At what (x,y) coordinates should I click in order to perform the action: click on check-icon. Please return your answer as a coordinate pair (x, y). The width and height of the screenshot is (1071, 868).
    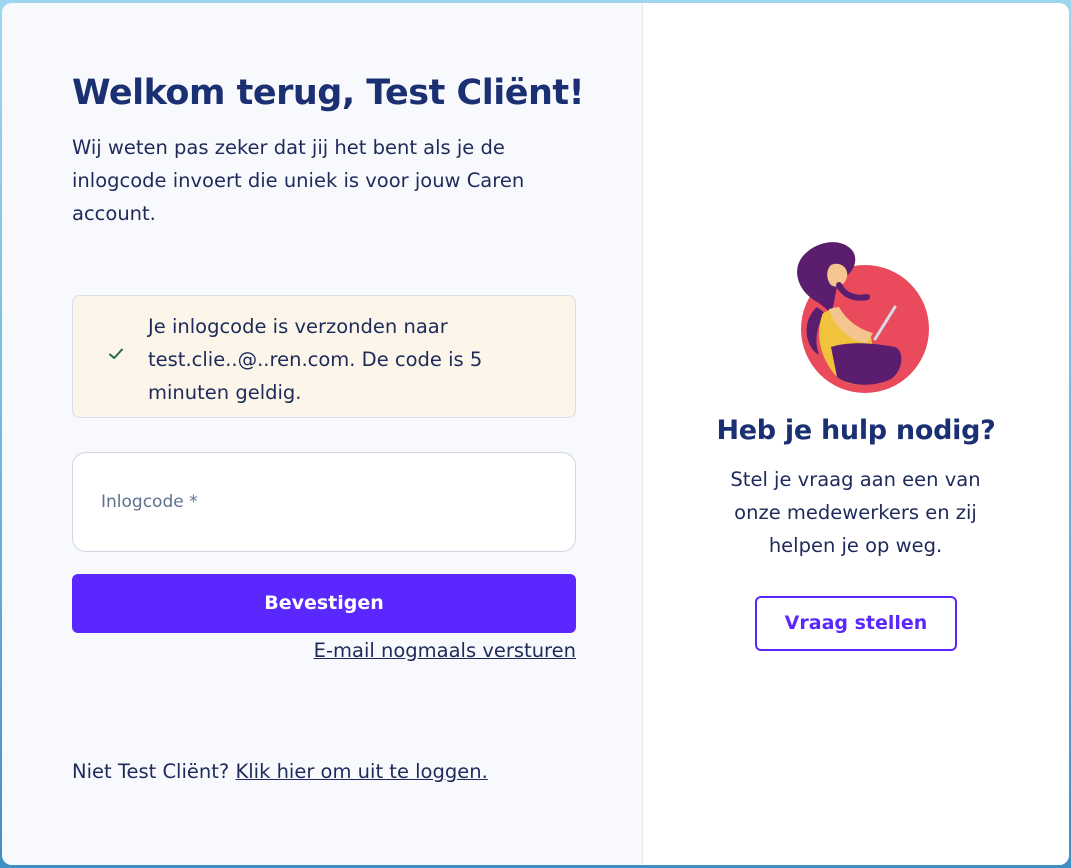
    Looking at the image, I should click on (116, 354).